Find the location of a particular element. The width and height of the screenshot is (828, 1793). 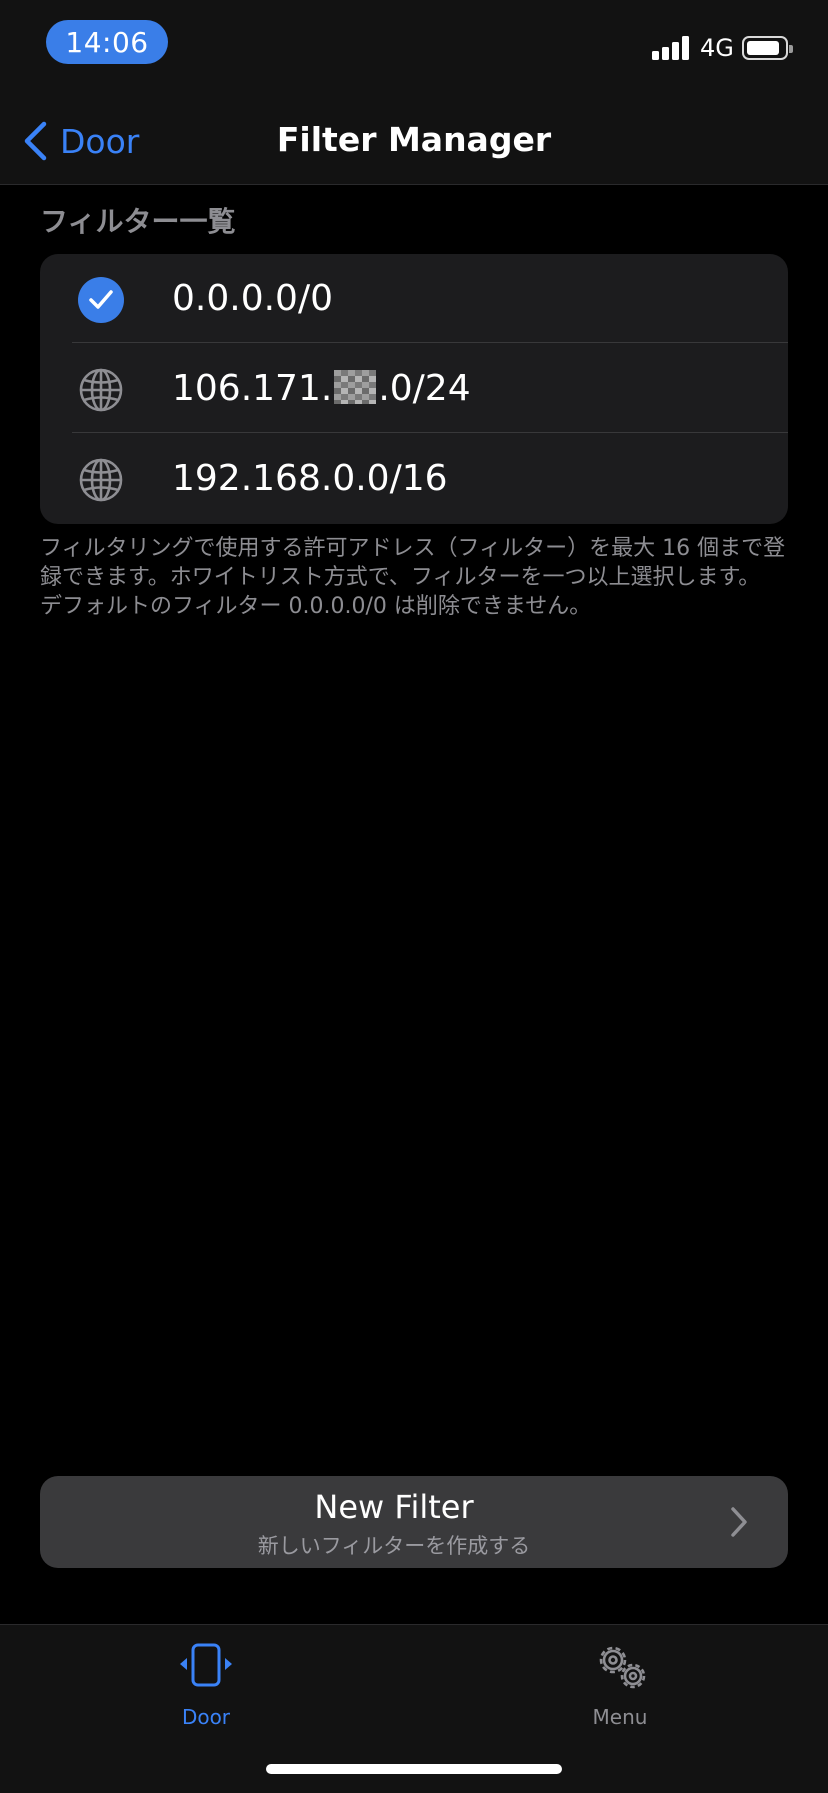

filter-row: 106.171. .0/24 is located at coordinates (414, 389).